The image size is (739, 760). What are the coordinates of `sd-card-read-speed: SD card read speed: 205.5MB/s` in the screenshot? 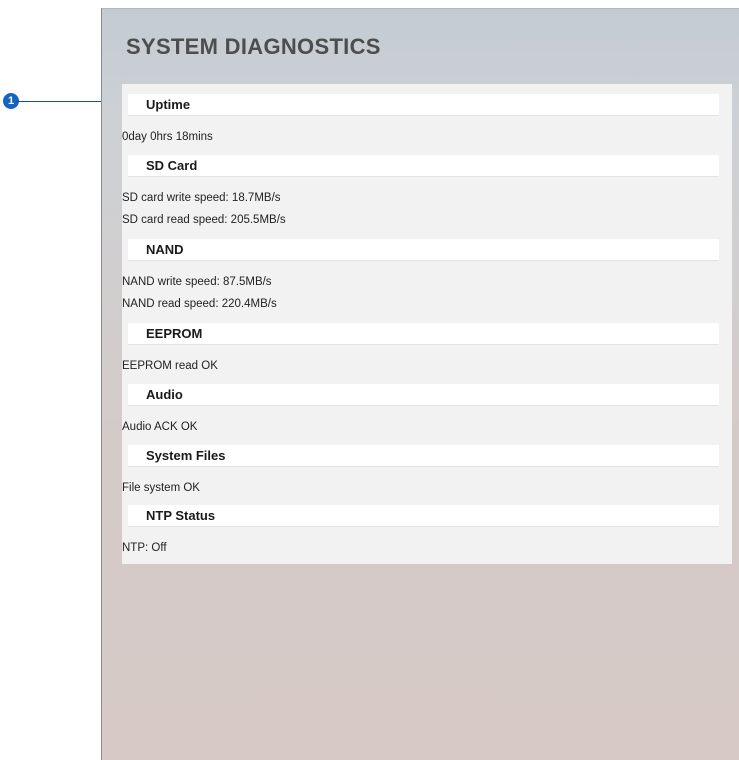 It's located at (204, 220).